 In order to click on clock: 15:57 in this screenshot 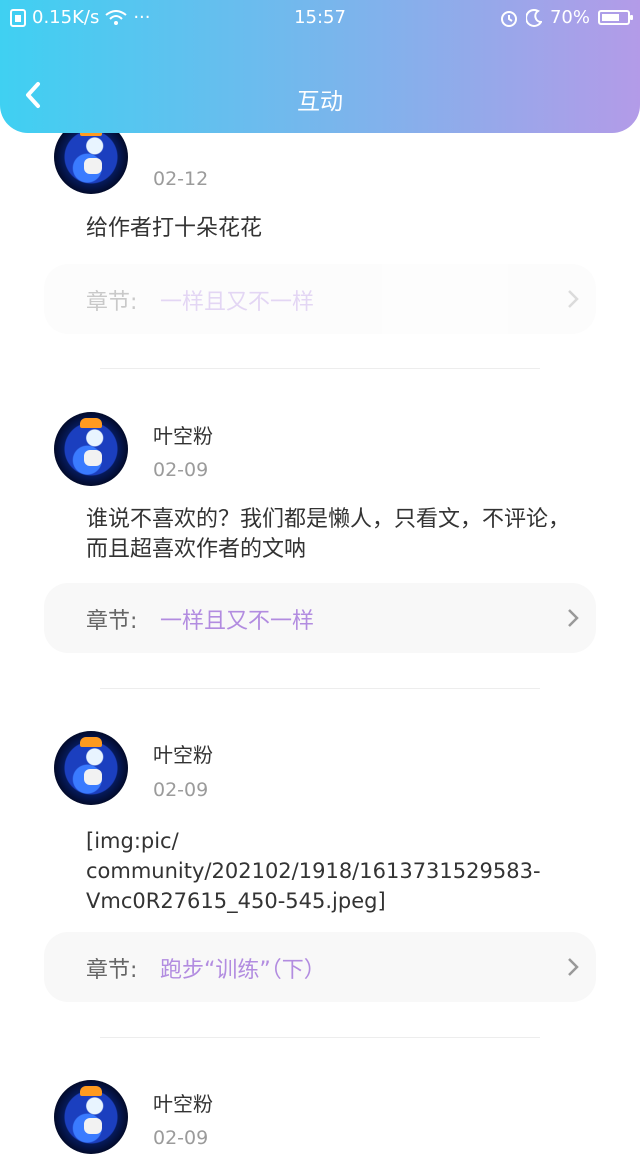, I will do `click(320, 17)`.